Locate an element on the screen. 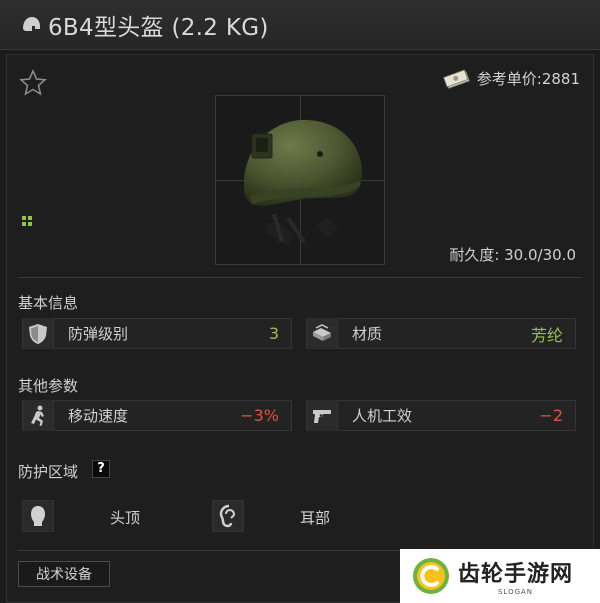 The image size is (600, 603). title-bar: 6B4型头盔 (2.2 KG) is located at coordinates (300, 25).